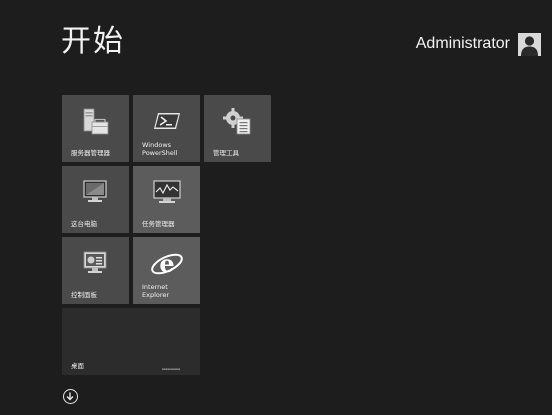 This screenshot has height=415, width=552. I want to click on tile-label: 管理工具, so click(226, 152).